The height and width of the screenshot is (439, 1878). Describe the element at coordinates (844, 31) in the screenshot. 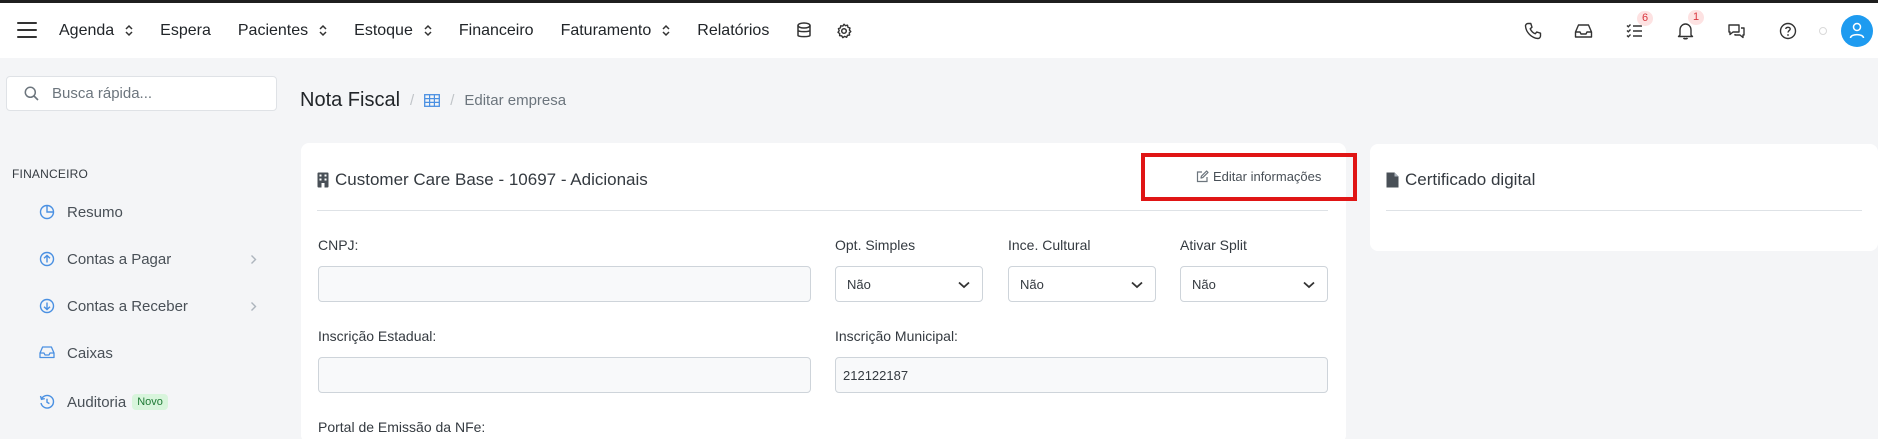

I see `gear-icon` at that location.